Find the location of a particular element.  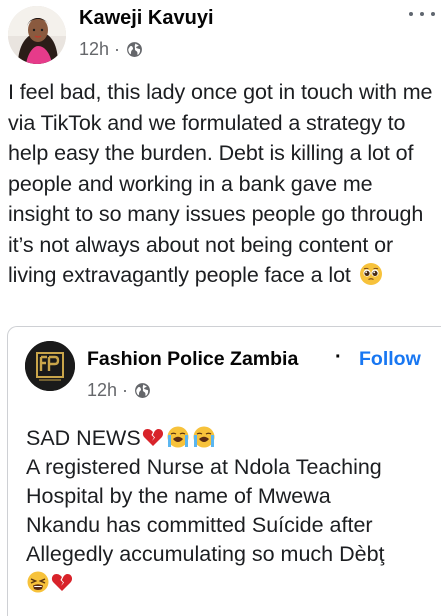

author-name: Kaweji Kavuyi is located at coordinates (146, 18).